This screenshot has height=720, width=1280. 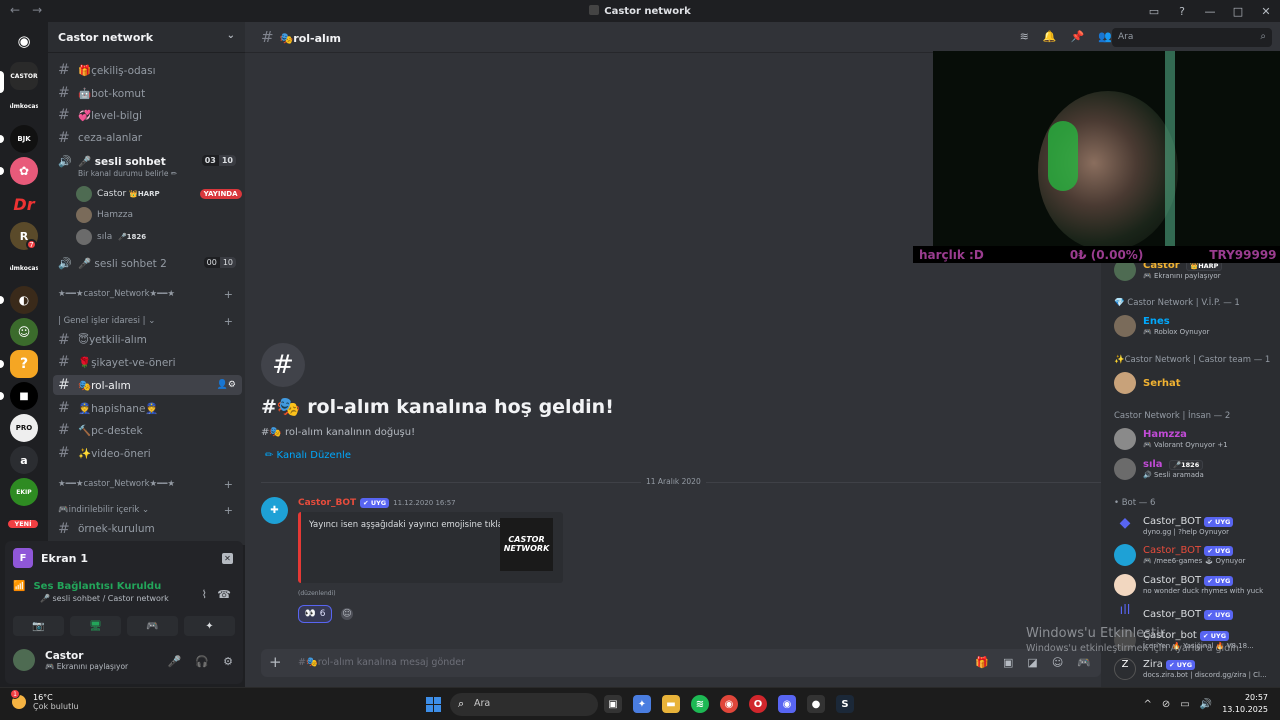 What do you see at coordinates (24, 106) in the screenshot?
I see `server-icon-almkocasi: Almkocası` at bounding box center [24, 106].